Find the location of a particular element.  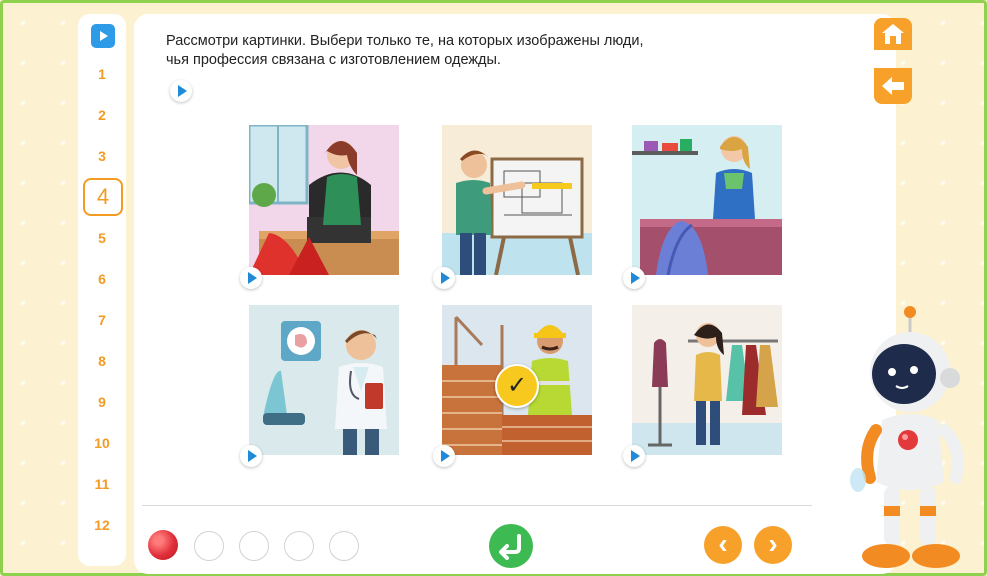

seamstress-illustration is located at coordinates (324, 200).